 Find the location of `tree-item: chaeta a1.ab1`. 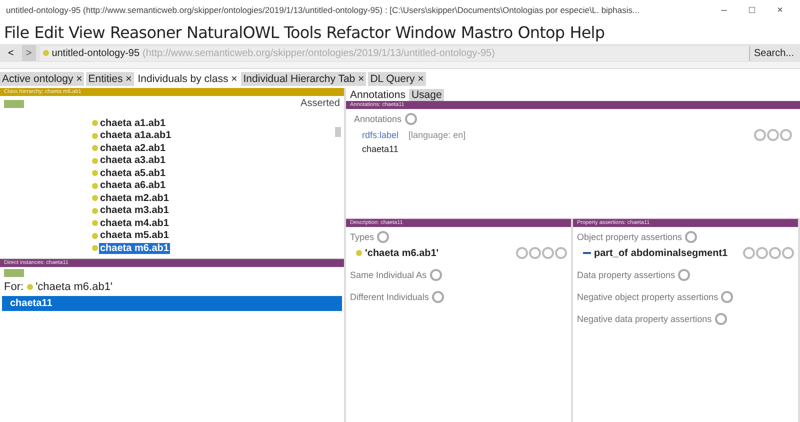

tree-item: chaeta a1.ab1 is located at coordinates (133, 123).